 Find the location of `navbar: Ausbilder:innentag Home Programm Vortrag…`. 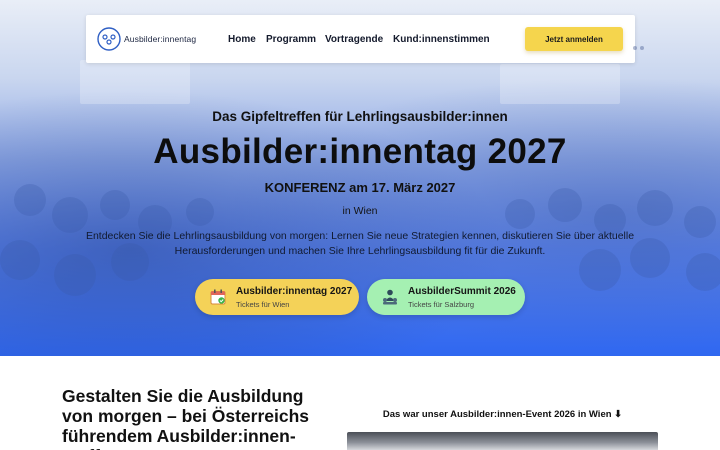

navbar: Ausbilder:innentag Home Programm Vortrag… is located at coordinates (360, 39).